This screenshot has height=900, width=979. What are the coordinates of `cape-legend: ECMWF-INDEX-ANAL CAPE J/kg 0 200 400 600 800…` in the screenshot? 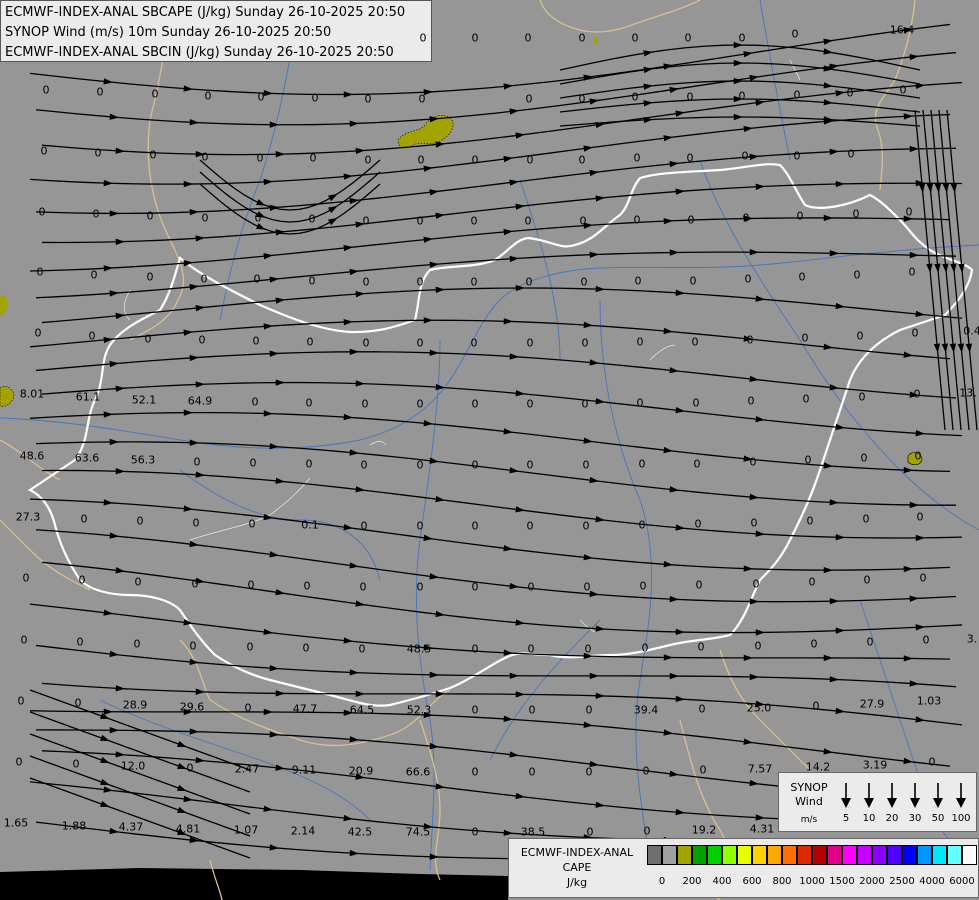 It's located at (743, 868).